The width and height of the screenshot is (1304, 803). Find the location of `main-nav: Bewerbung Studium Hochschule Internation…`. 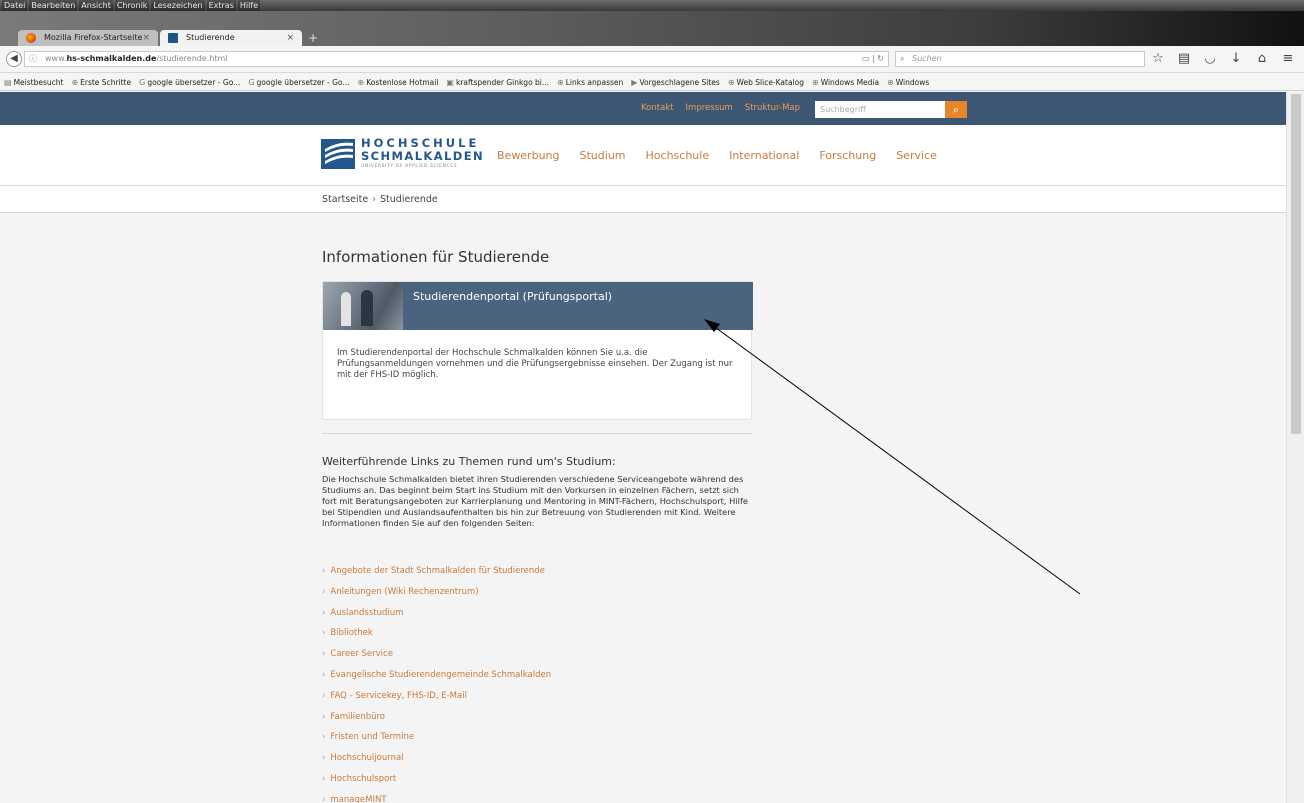

main-nav: Bewerbung Studium Hochschule Internation… is located at coordinates (717, 155).